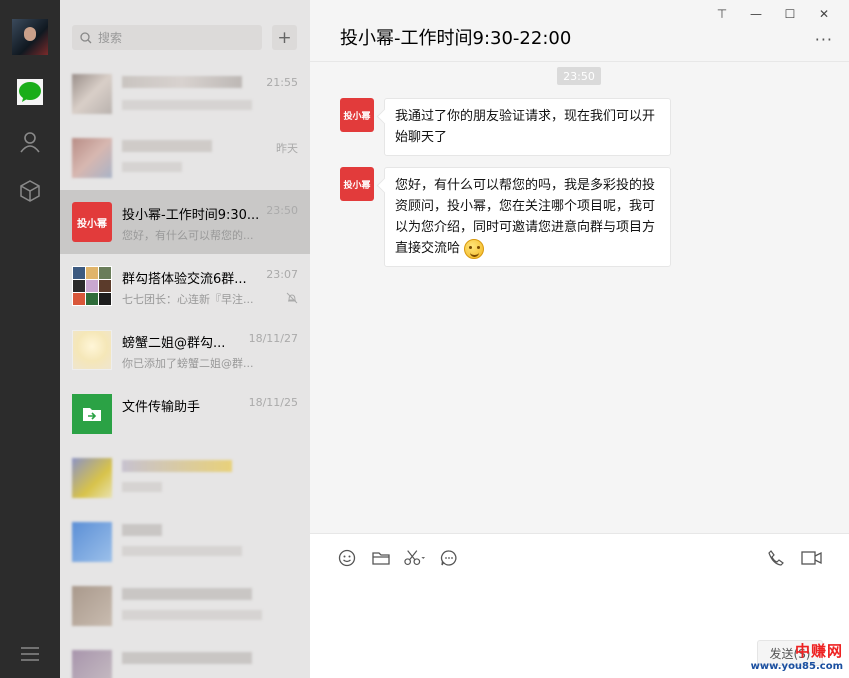  I want to click on avatar-text: 投小幂, so click(92, 224).